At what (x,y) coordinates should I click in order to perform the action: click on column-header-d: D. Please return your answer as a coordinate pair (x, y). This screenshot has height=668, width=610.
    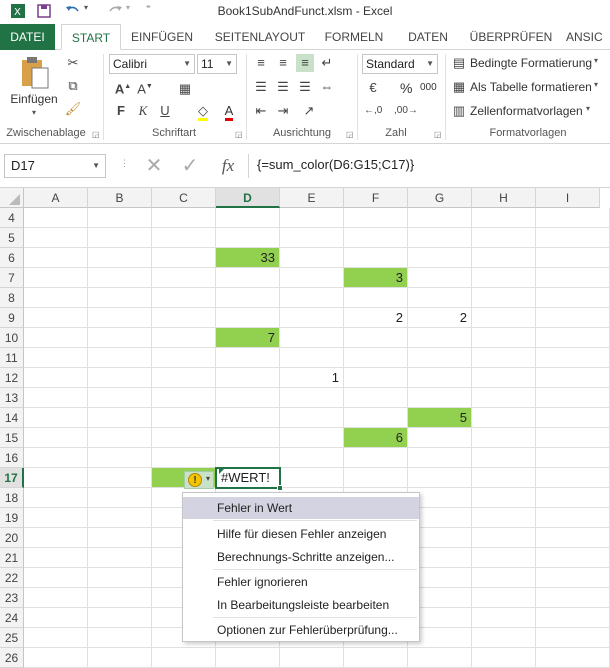
    Looking at the image, I should click on (248, 198).